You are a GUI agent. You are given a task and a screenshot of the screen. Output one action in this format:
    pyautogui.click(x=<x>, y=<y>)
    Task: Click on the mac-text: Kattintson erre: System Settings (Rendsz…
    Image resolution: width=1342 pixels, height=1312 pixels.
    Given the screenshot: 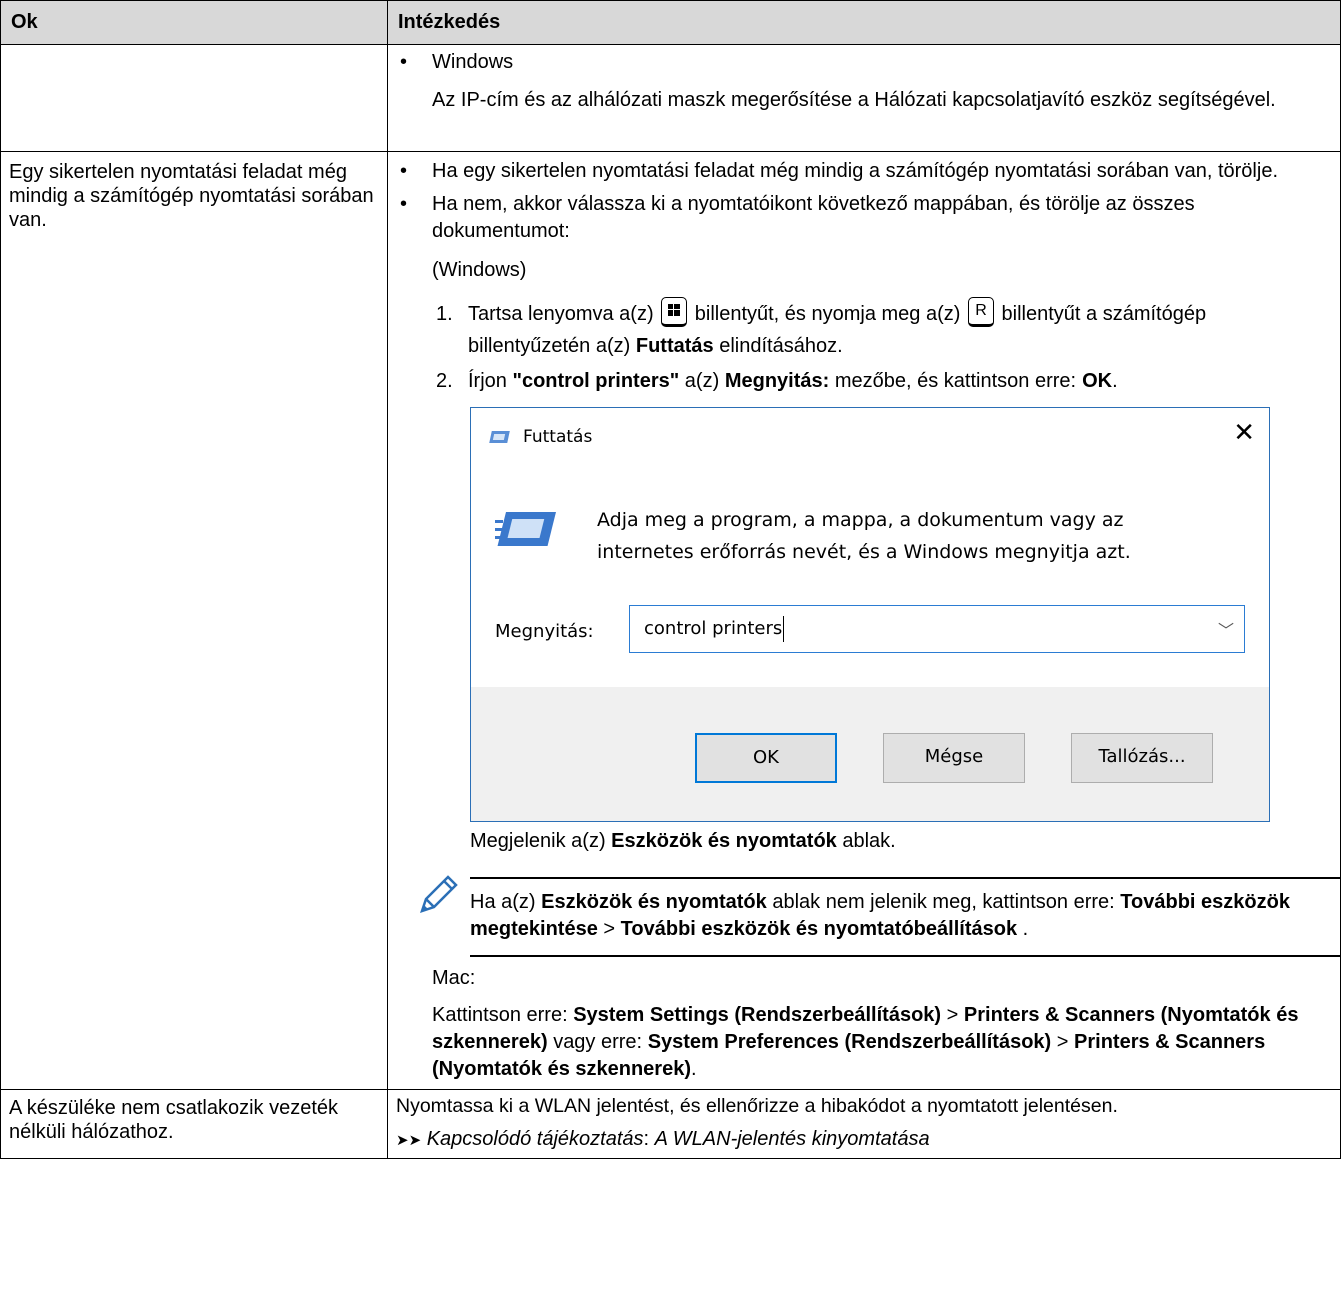 What is the action you would take?
    pyautogui.click(x=864, y=1042)
    